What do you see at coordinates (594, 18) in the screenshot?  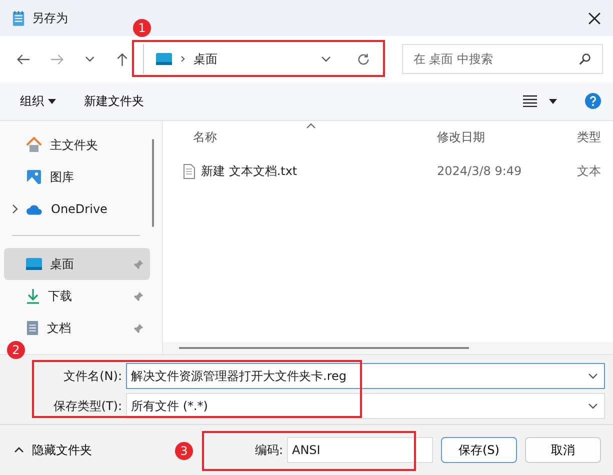 I see `close-icon` at bounding box center [594, 18].